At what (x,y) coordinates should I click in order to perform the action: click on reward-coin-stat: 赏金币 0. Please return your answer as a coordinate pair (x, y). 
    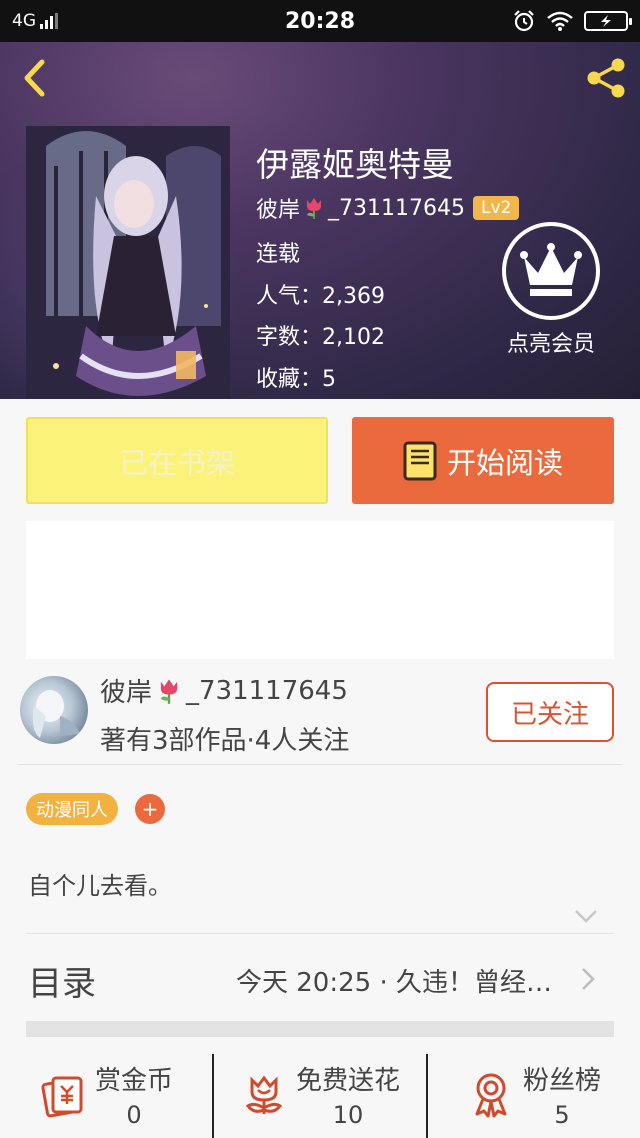
    Looking at the image, I should click on (106, 1096).